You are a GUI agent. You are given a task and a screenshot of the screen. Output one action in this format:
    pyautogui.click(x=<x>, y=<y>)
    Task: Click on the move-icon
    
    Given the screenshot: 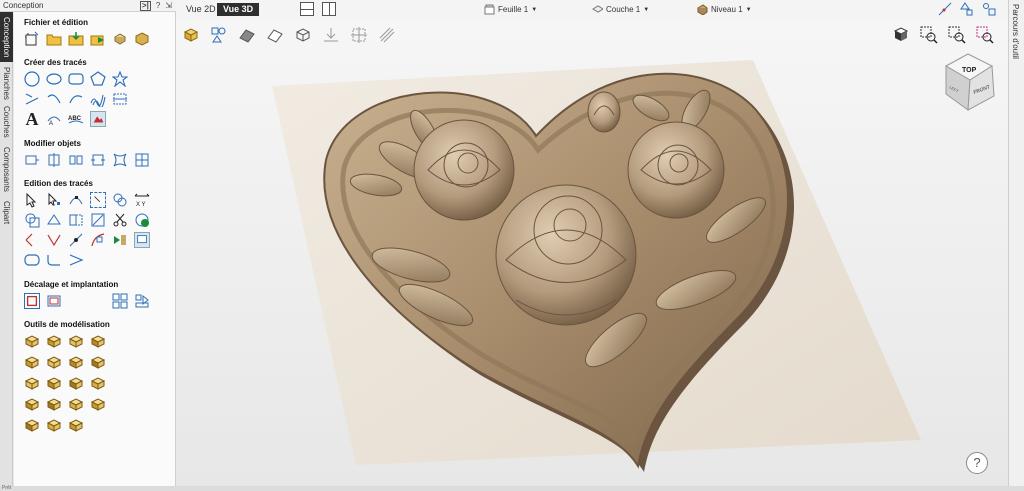 What is the action you would take?
    pyautogui.click(x=32, y=160)
    